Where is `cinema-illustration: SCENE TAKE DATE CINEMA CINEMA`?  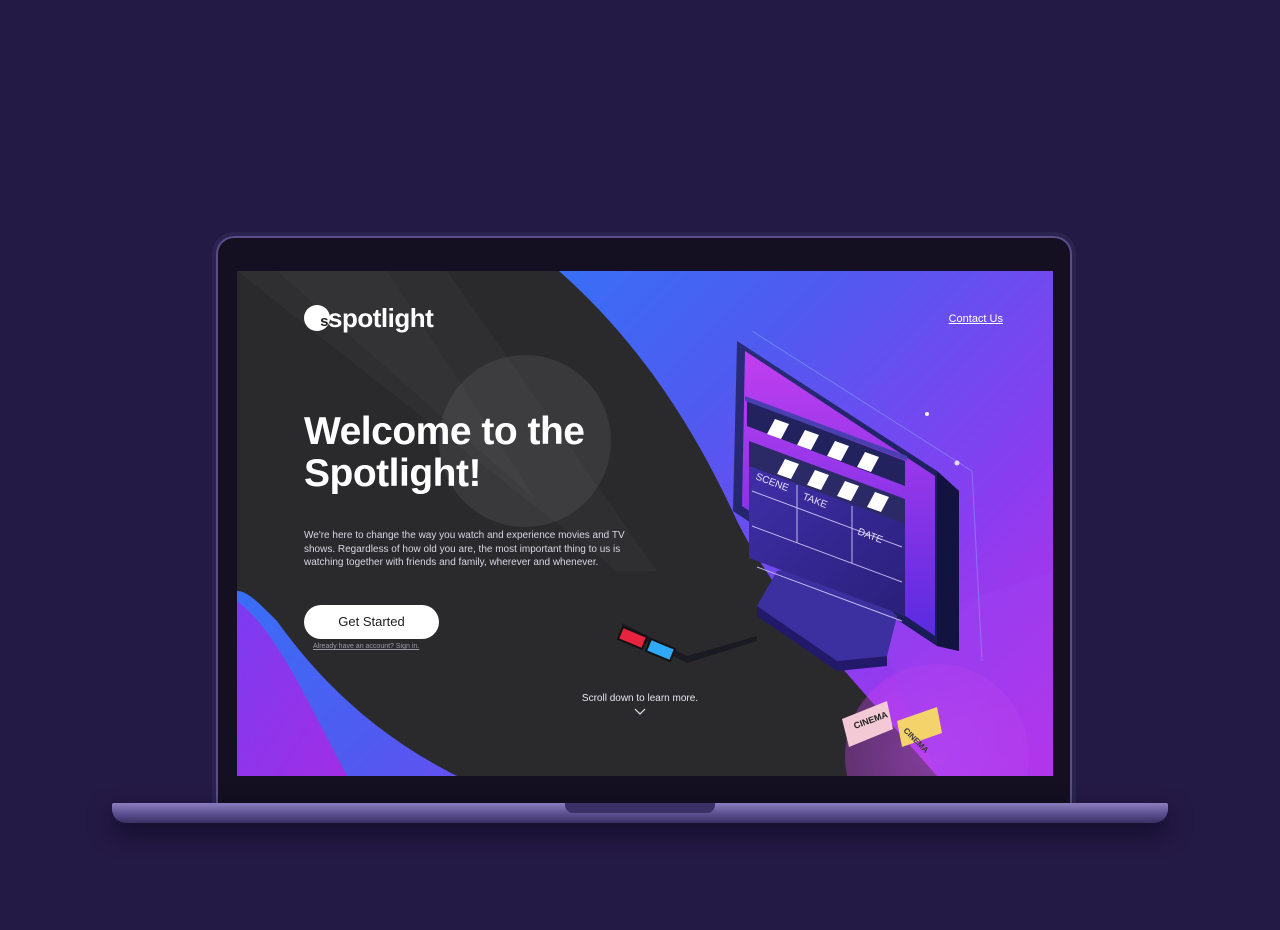
cinema-illustration: SCENE TAKE DATE CINEMA CINEMA is located at coordinates (799, 542).